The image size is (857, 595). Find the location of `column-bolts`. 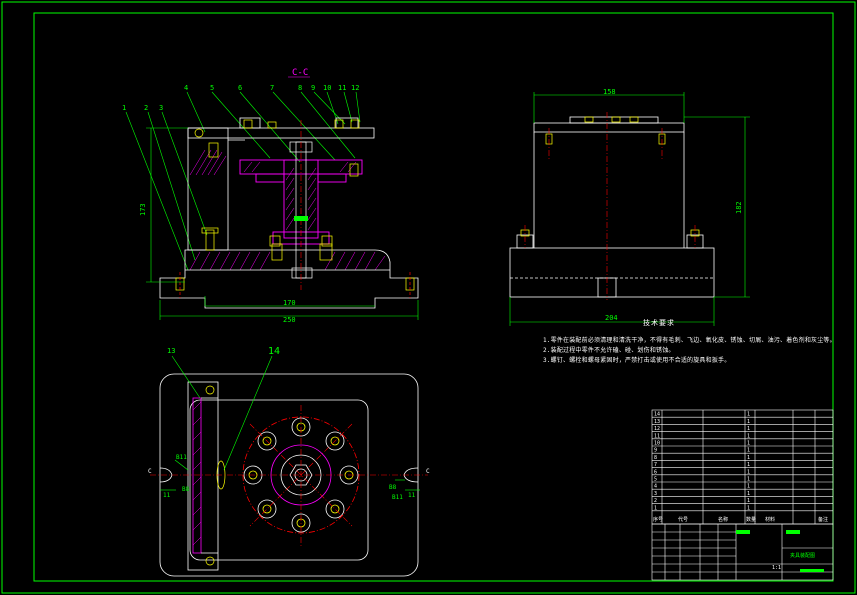

column-bolts is located at coordinates (314, 212).